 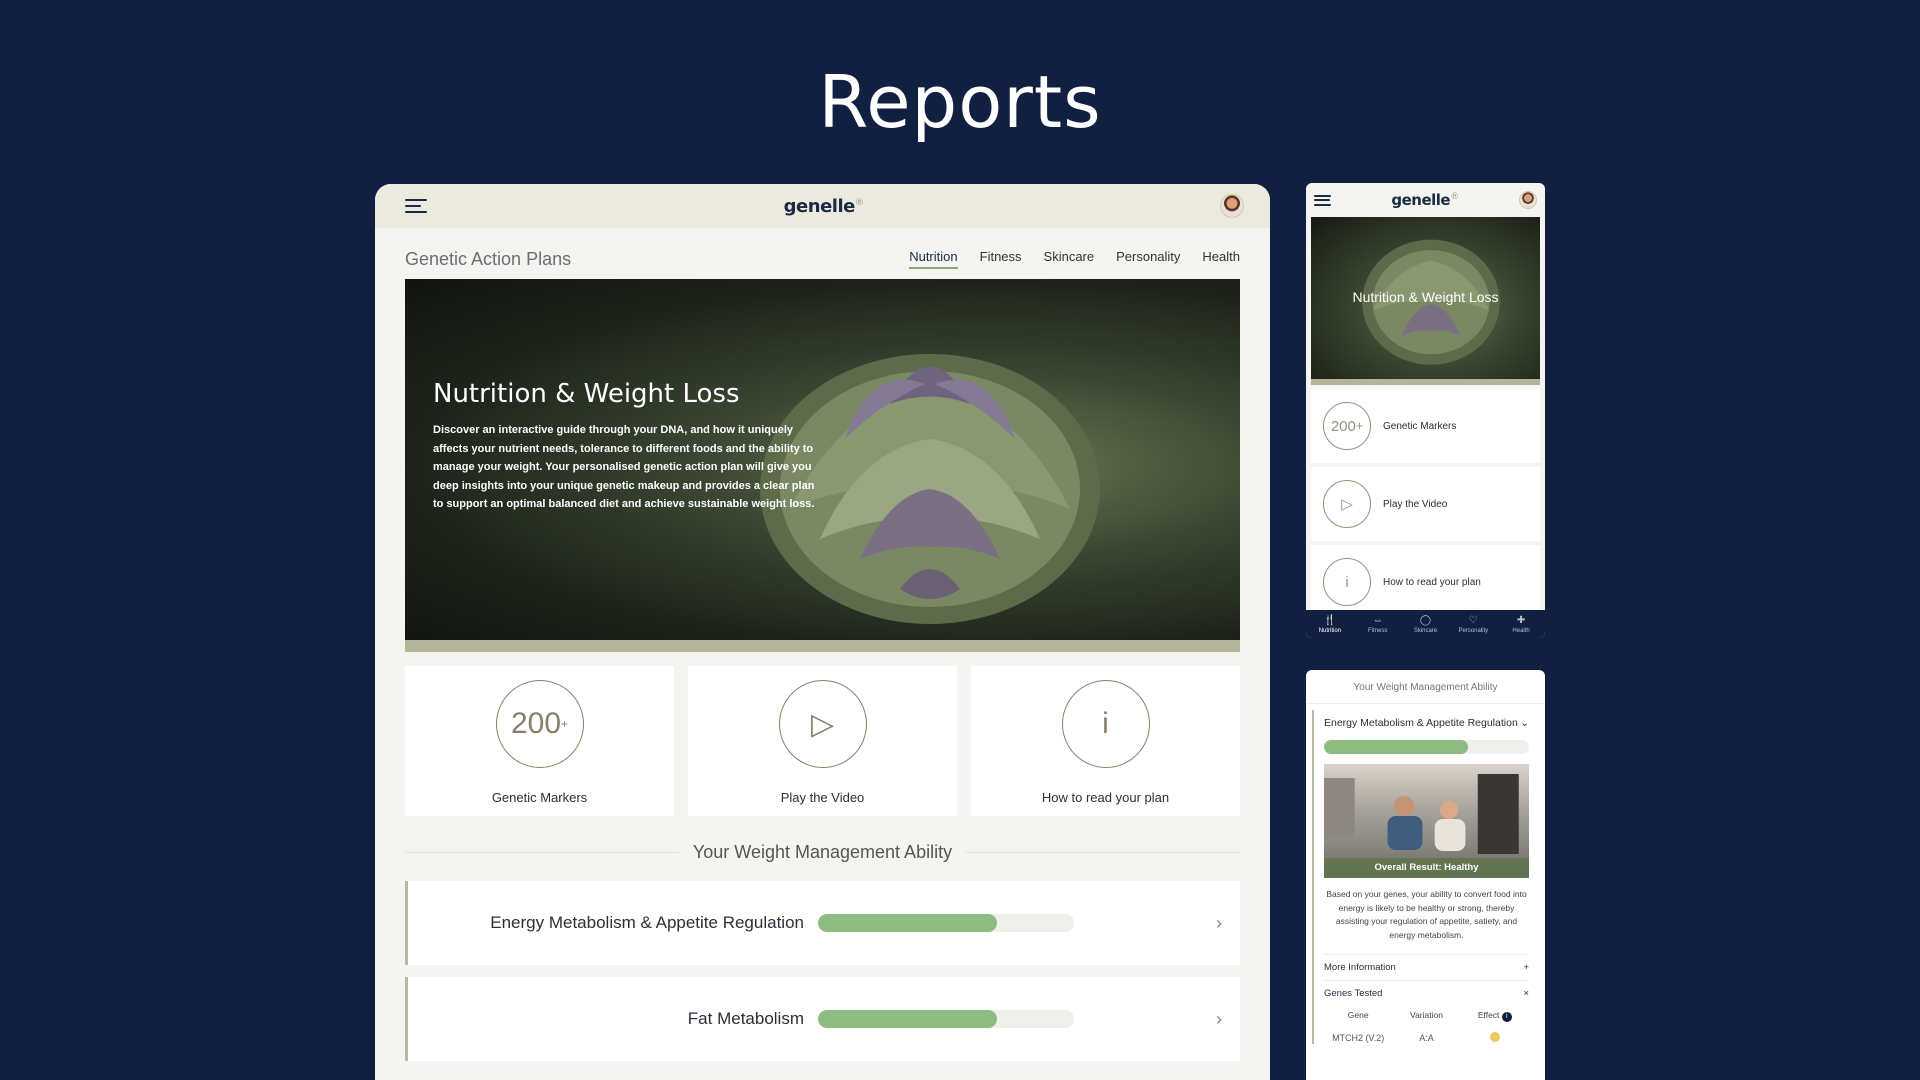 What do you see at coordinates (1426, 1038) in the screenshot?
I see `table-row: MTCH2 (V.2) A:A` at bounding box center [1426, 1038].